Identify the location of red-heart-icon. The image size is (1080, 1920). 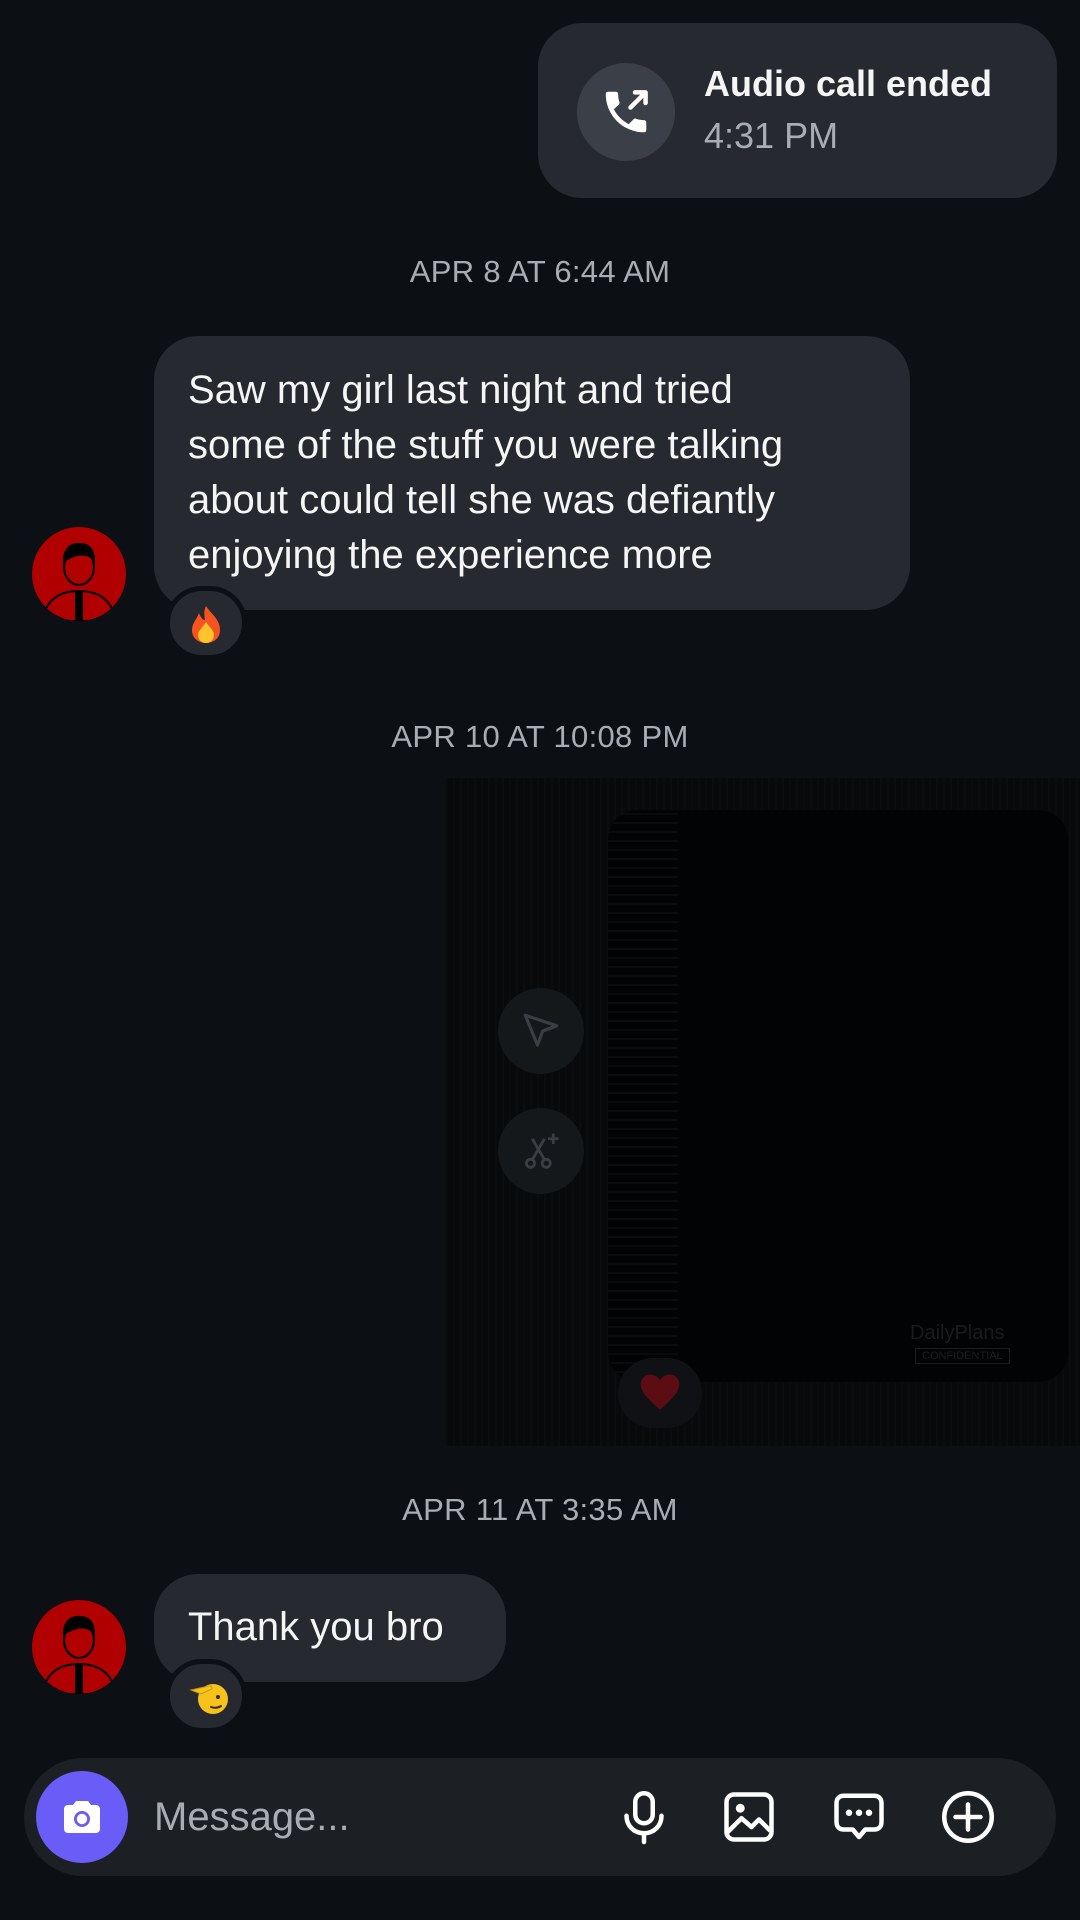
(660, 1392).